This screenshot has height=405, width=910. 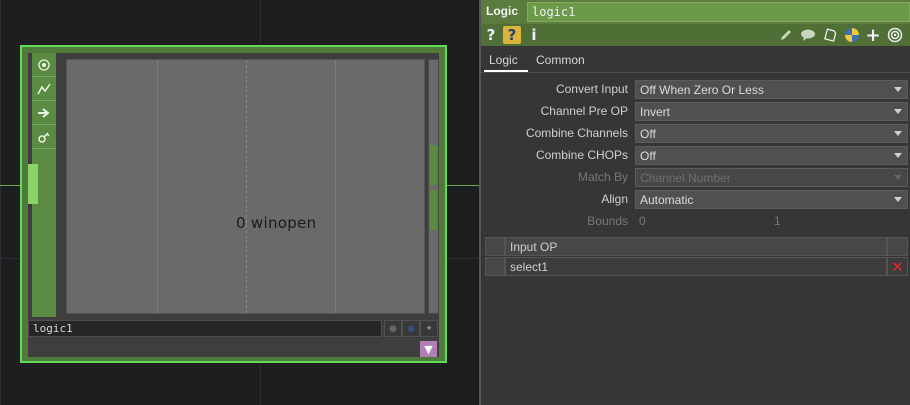 What do you see at coordinates (534, 35) in the screenshot?
I see `info-icon: i` at bounding box center [534, 35].